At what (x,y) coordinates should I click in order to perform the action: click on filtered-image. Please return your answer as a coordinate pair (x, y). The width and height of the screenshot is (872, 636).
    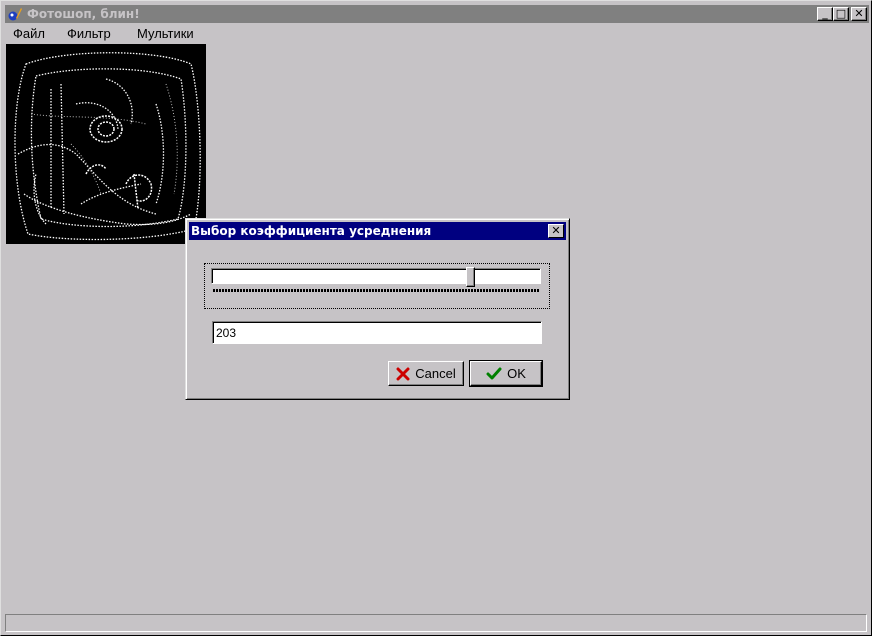
    Looking at the image, I should click on (106, 144).